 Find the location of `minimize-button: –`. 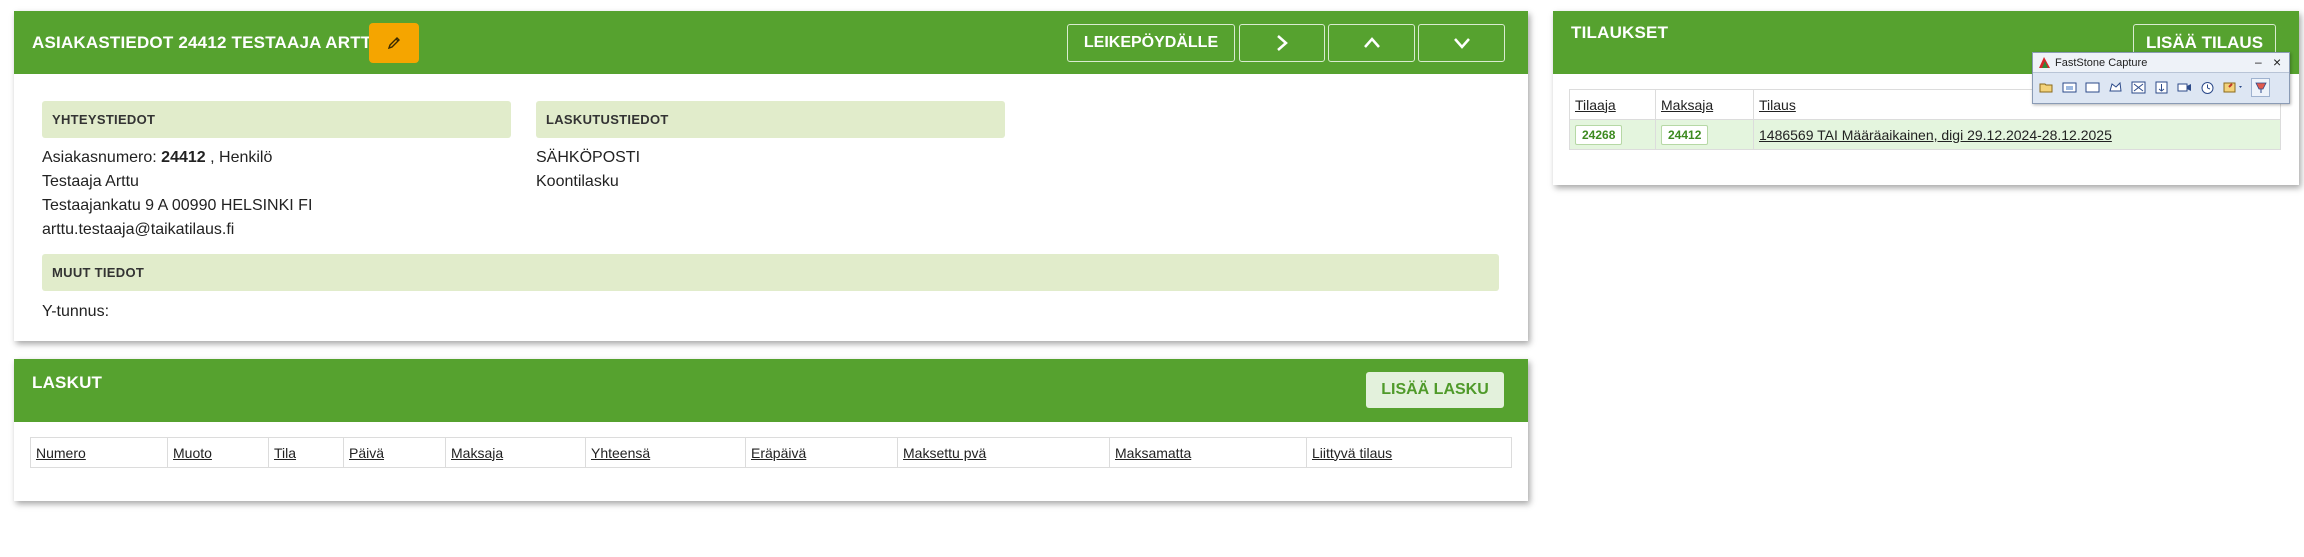

minimize-button: – is located at coordinates (2258, 62).